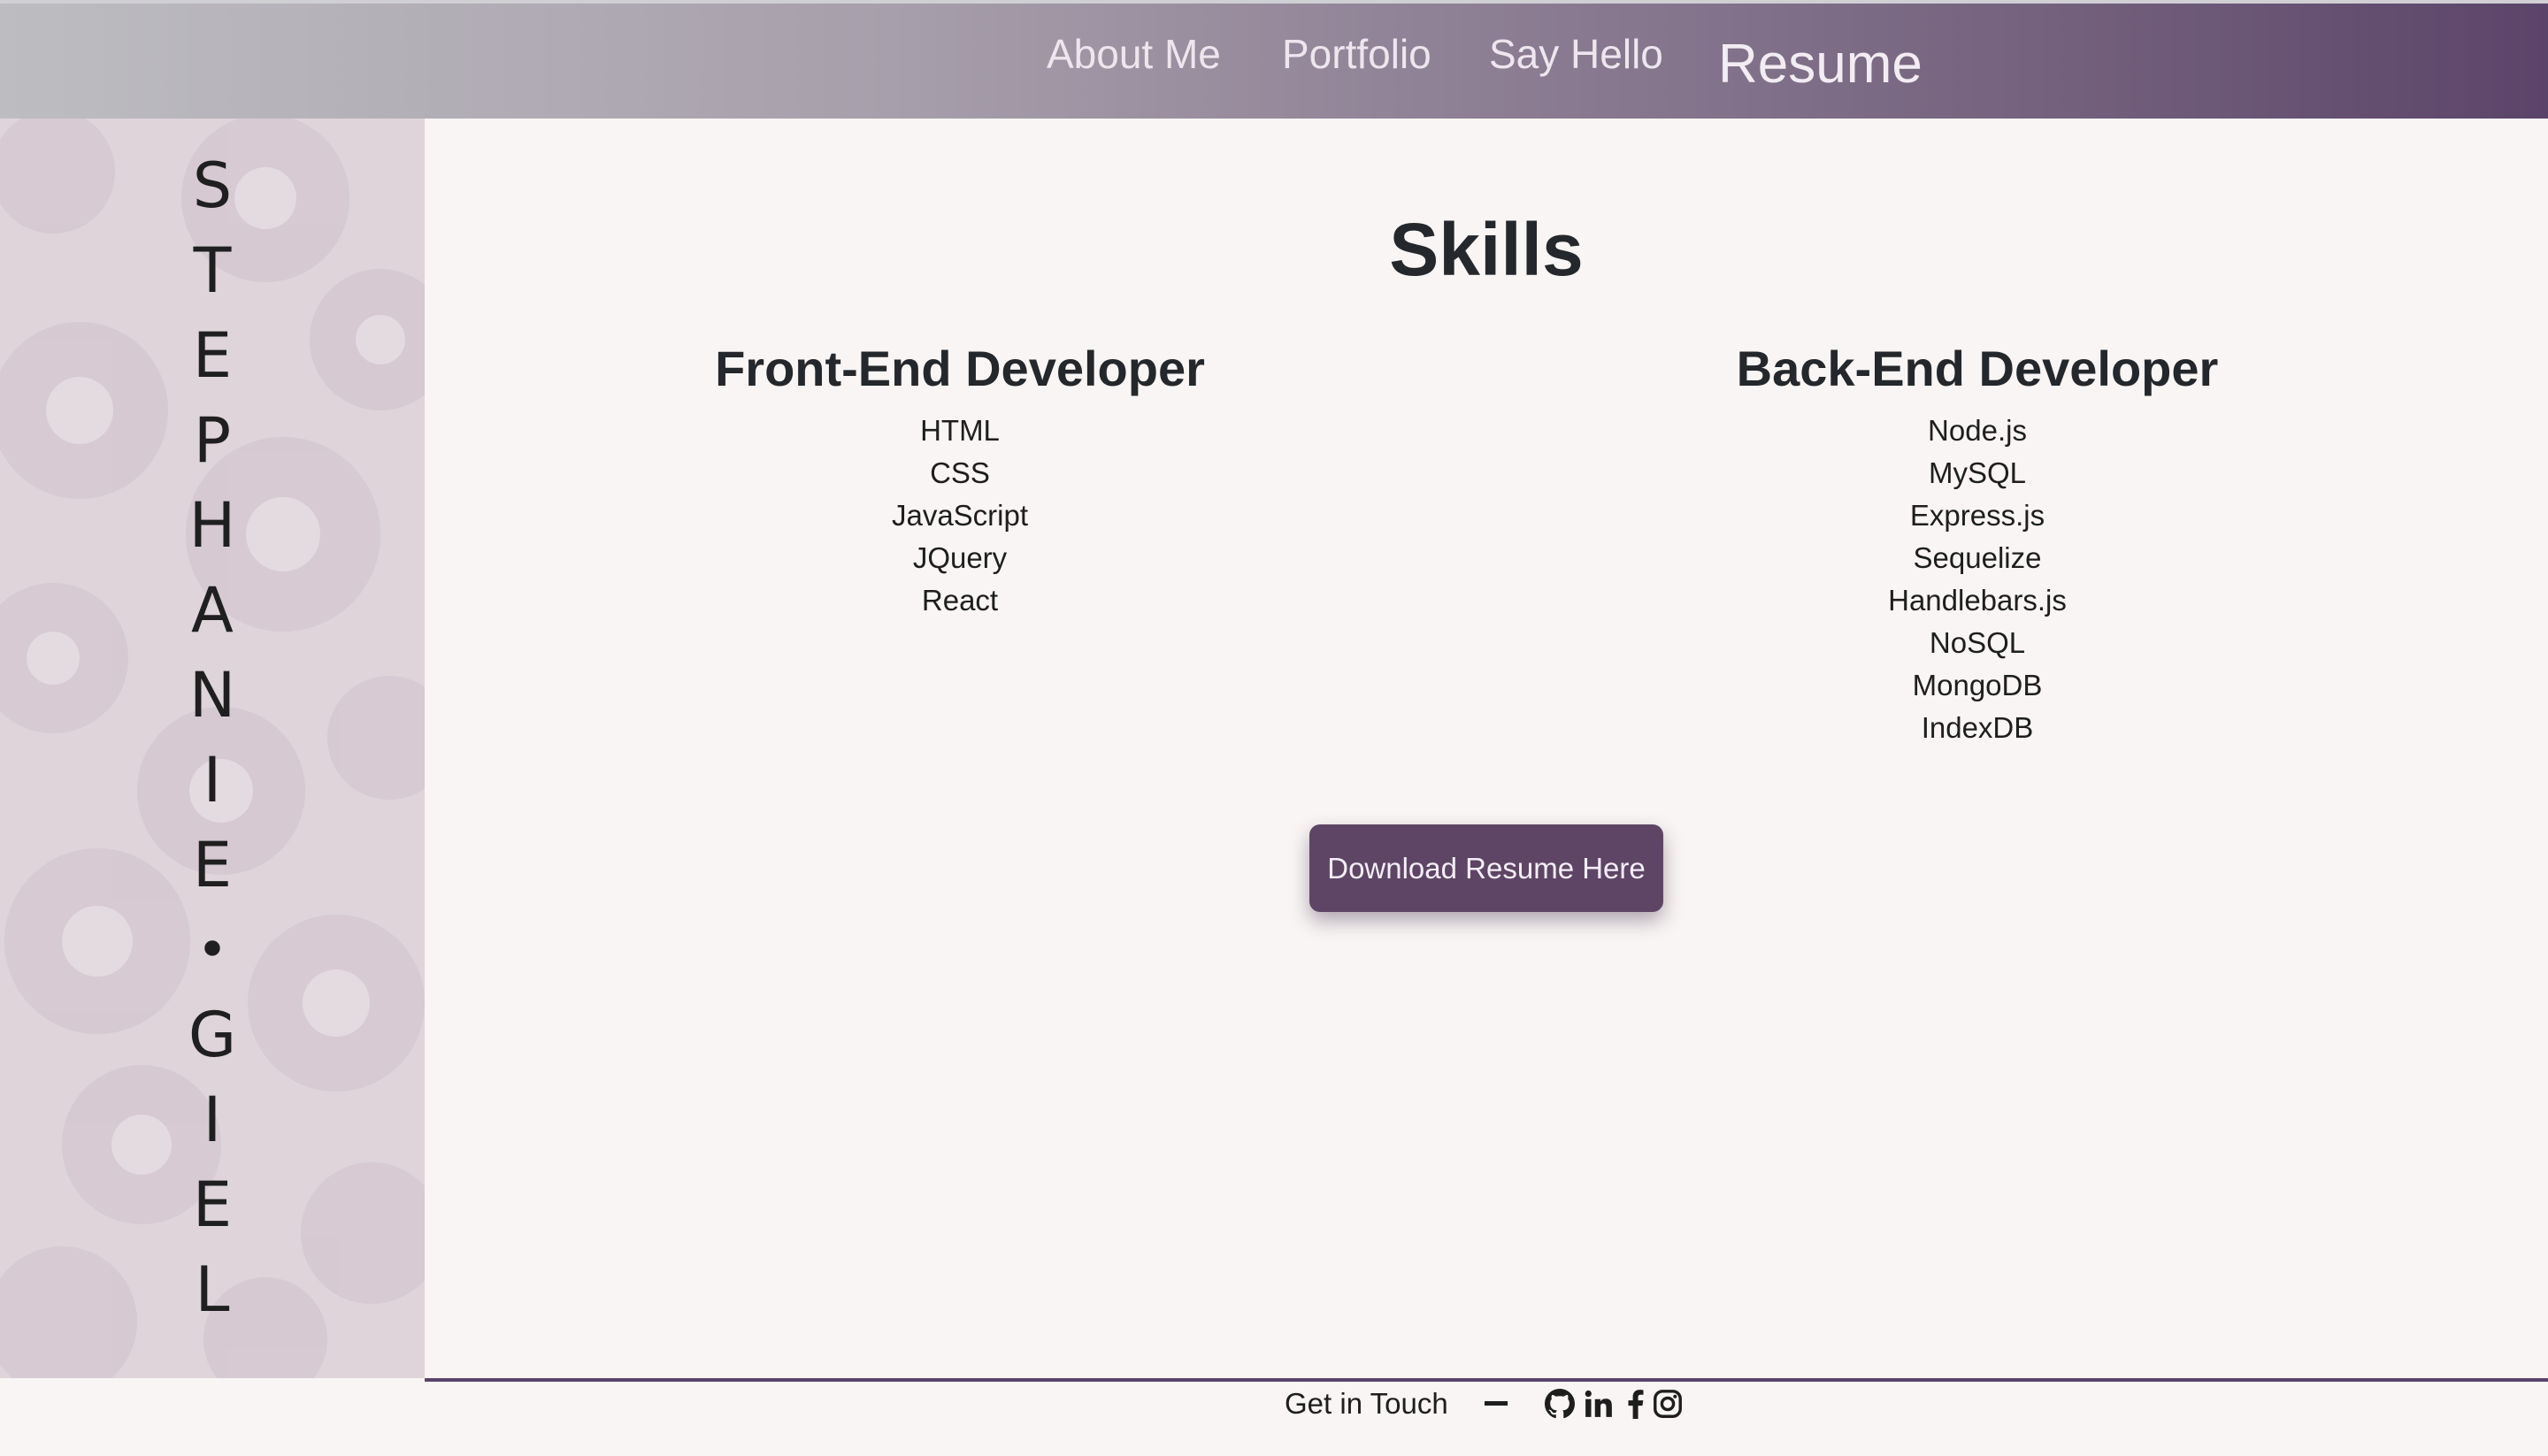 Image resolution: width=2548 pixels, height=1456 pixels. Describe the element at coordinates (1978, 472) in the screenshot. I see `back-end-skill: MySQL` at that location.